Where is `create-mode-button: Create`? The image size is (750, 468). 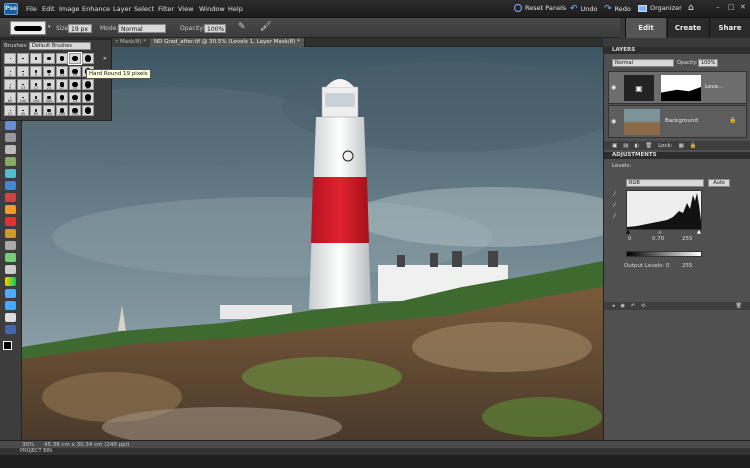
create-mode-button: Create is located at coordinates (687, 28).